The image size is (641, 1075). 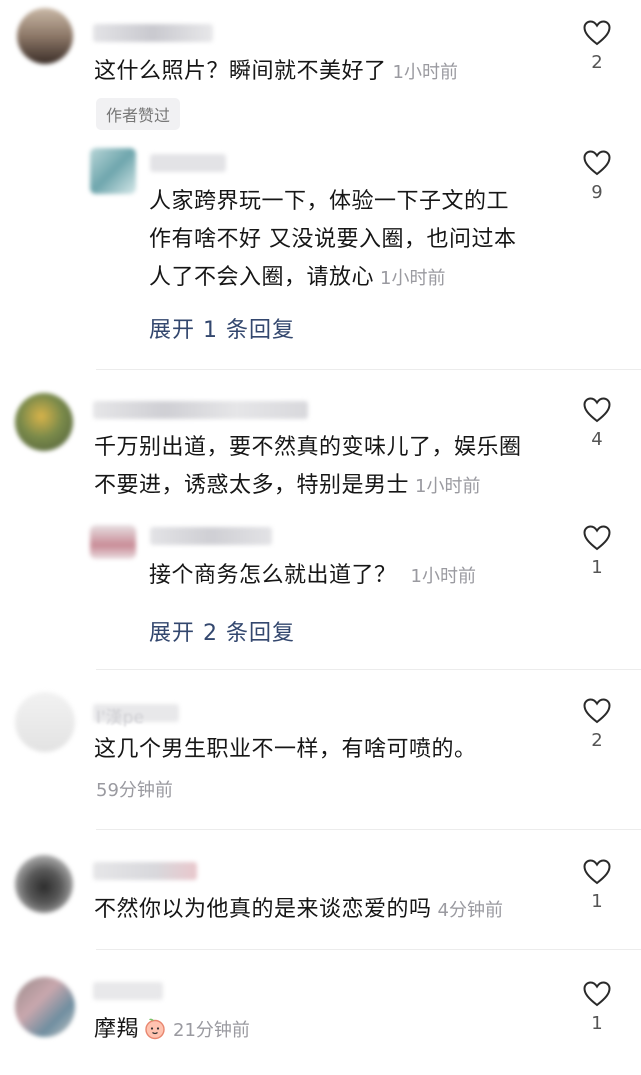 I want to click on like-button: 4, so click(x=597, y=423).